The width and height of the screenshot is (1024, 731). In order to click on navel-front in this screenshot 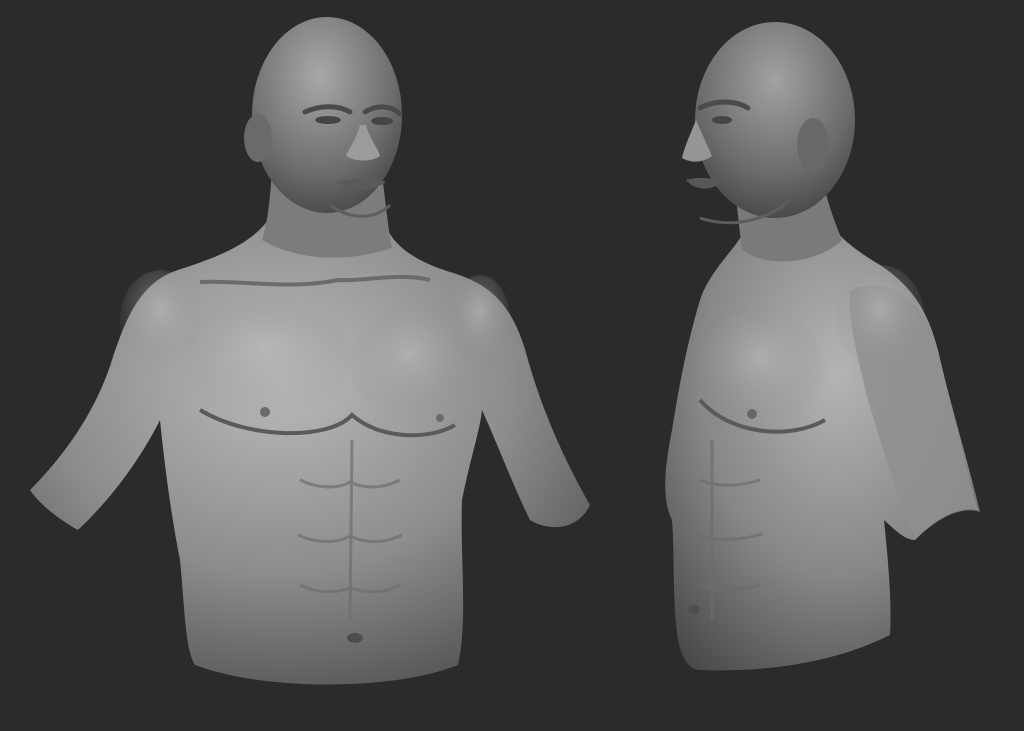, I will do `click(355, 638)`.